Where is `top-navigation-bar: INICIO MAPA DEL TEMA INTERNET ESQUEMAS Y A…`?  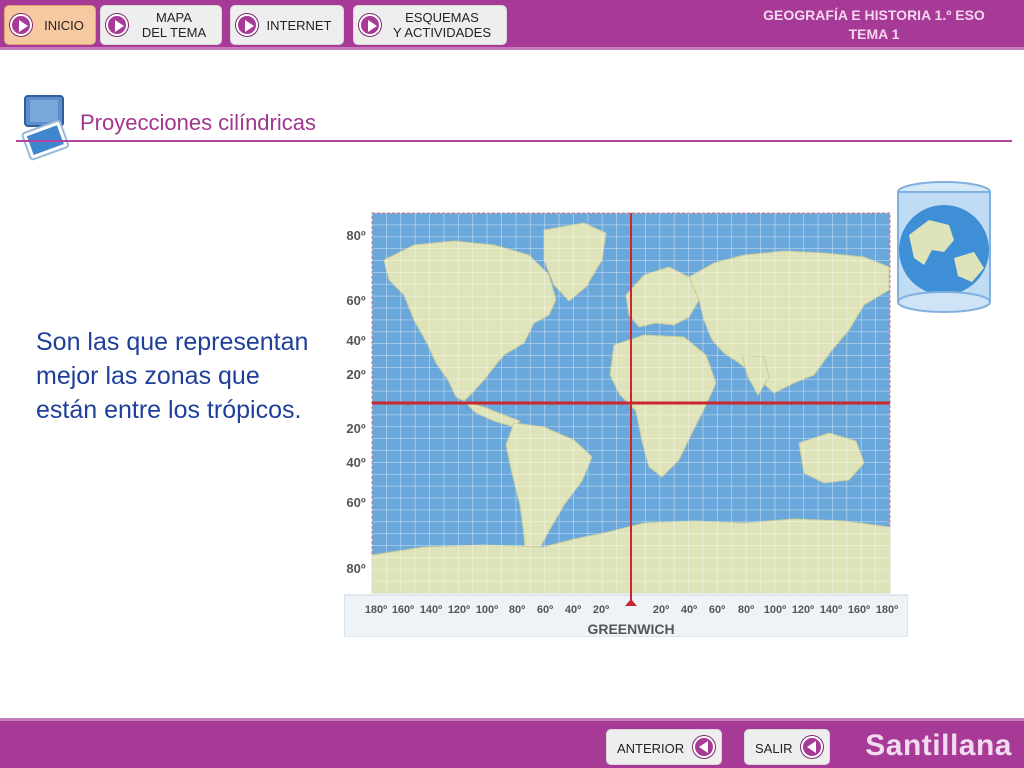
top-navigation-bar: INICIO MAPA DEL TEMA INTERNET ESQUEMAS Y A… is located at coordinates (512, 25).